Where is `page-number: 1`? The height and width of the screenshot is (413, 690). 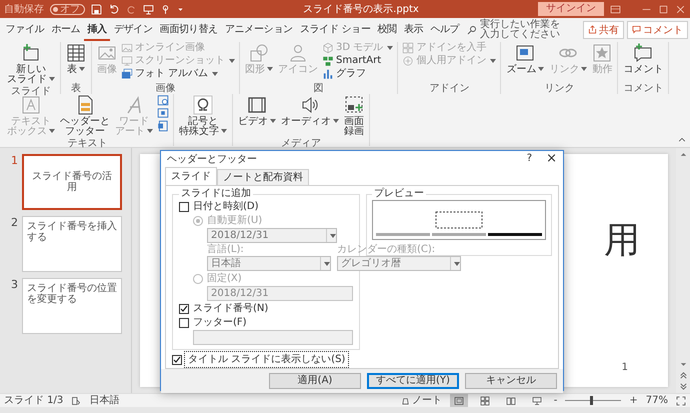 page-number: 1 is located at coordinates (625, 367).